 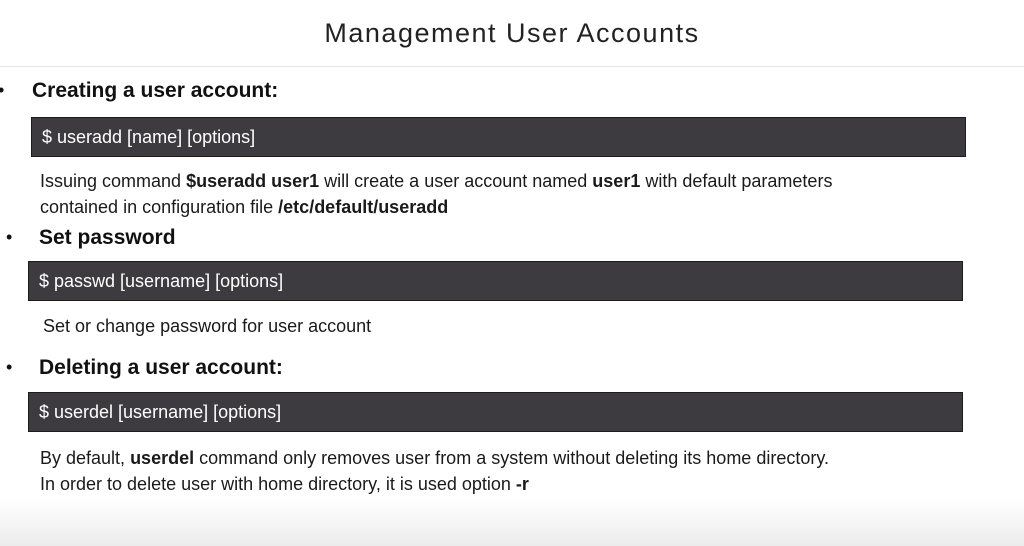 What do you see at coordinates (522, 484) in the screenshot?
I see `bold-span: -r` at bounding box center [522, 484].